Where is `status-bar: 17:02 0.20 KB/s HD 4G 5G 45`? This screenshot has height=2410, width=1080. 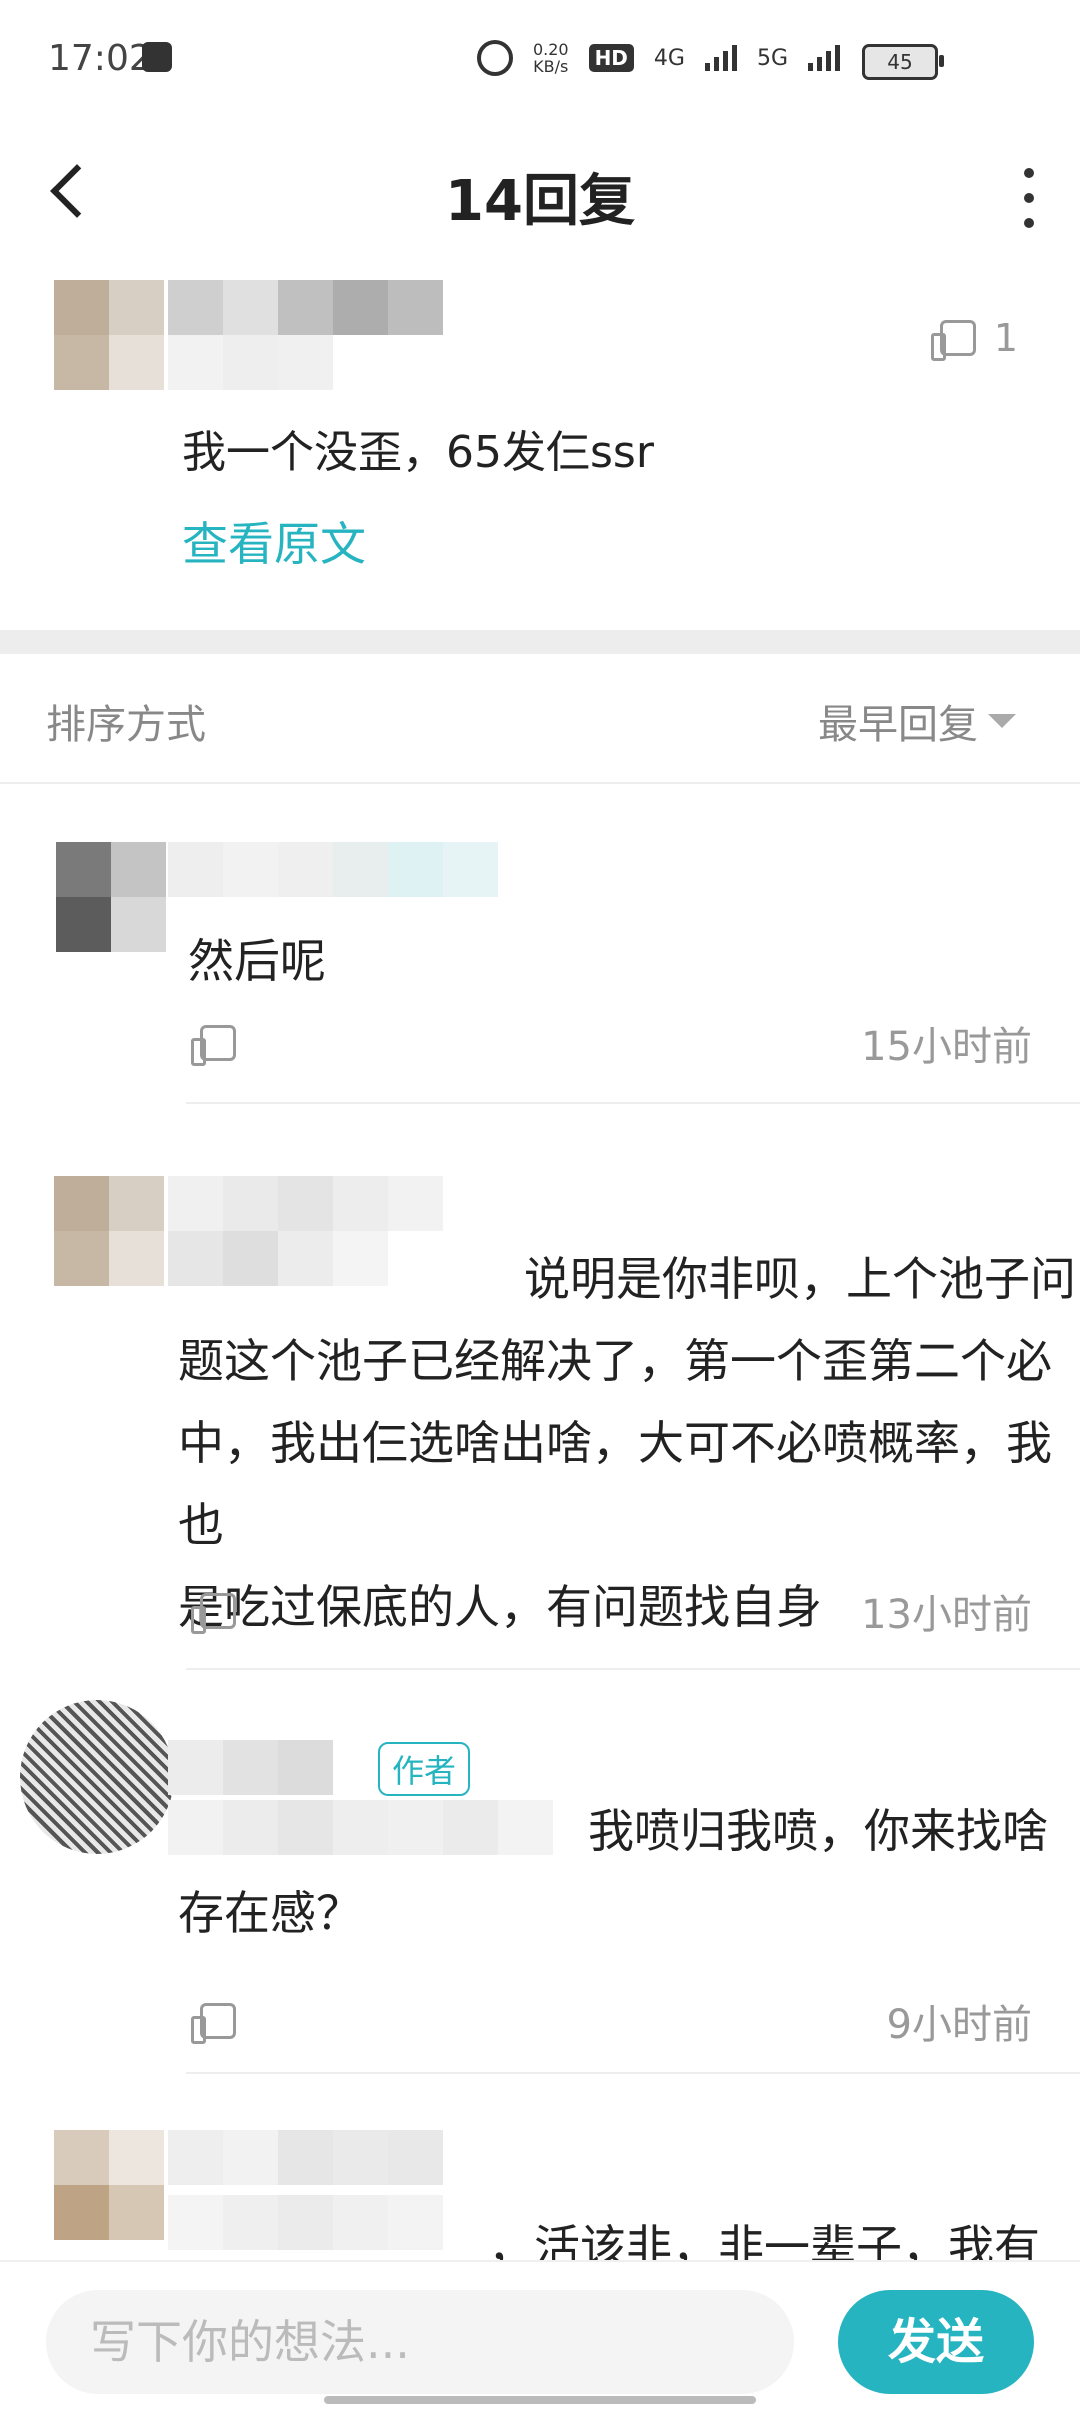
status-bar: 17:02 0.20 KB/s HD 4G 5G 45 is located at coordinates (540, 59).